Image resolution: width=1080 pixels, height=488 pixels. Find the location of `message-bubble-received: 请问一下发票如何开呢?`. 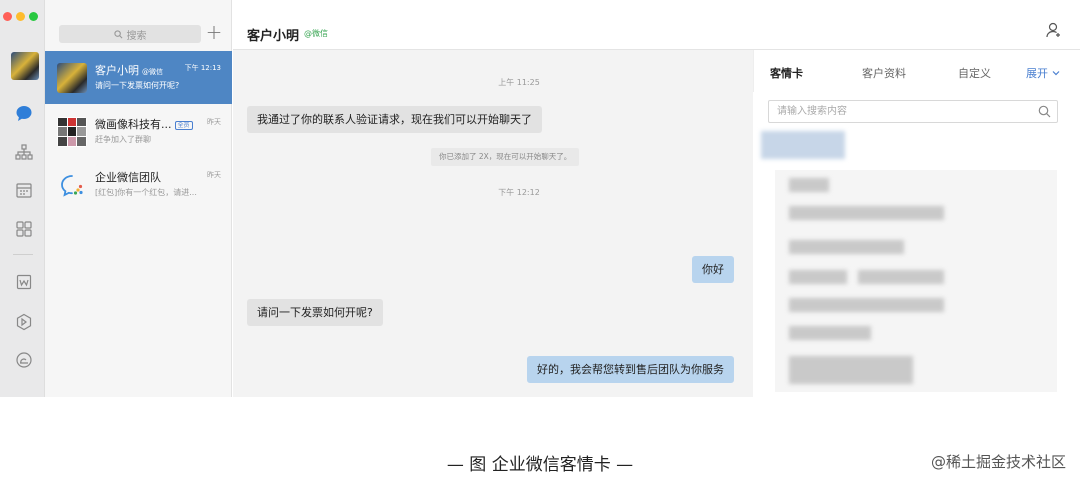

message-bubble-received: 请问一下发票如何开呢? is located at coordinates (315, 312).